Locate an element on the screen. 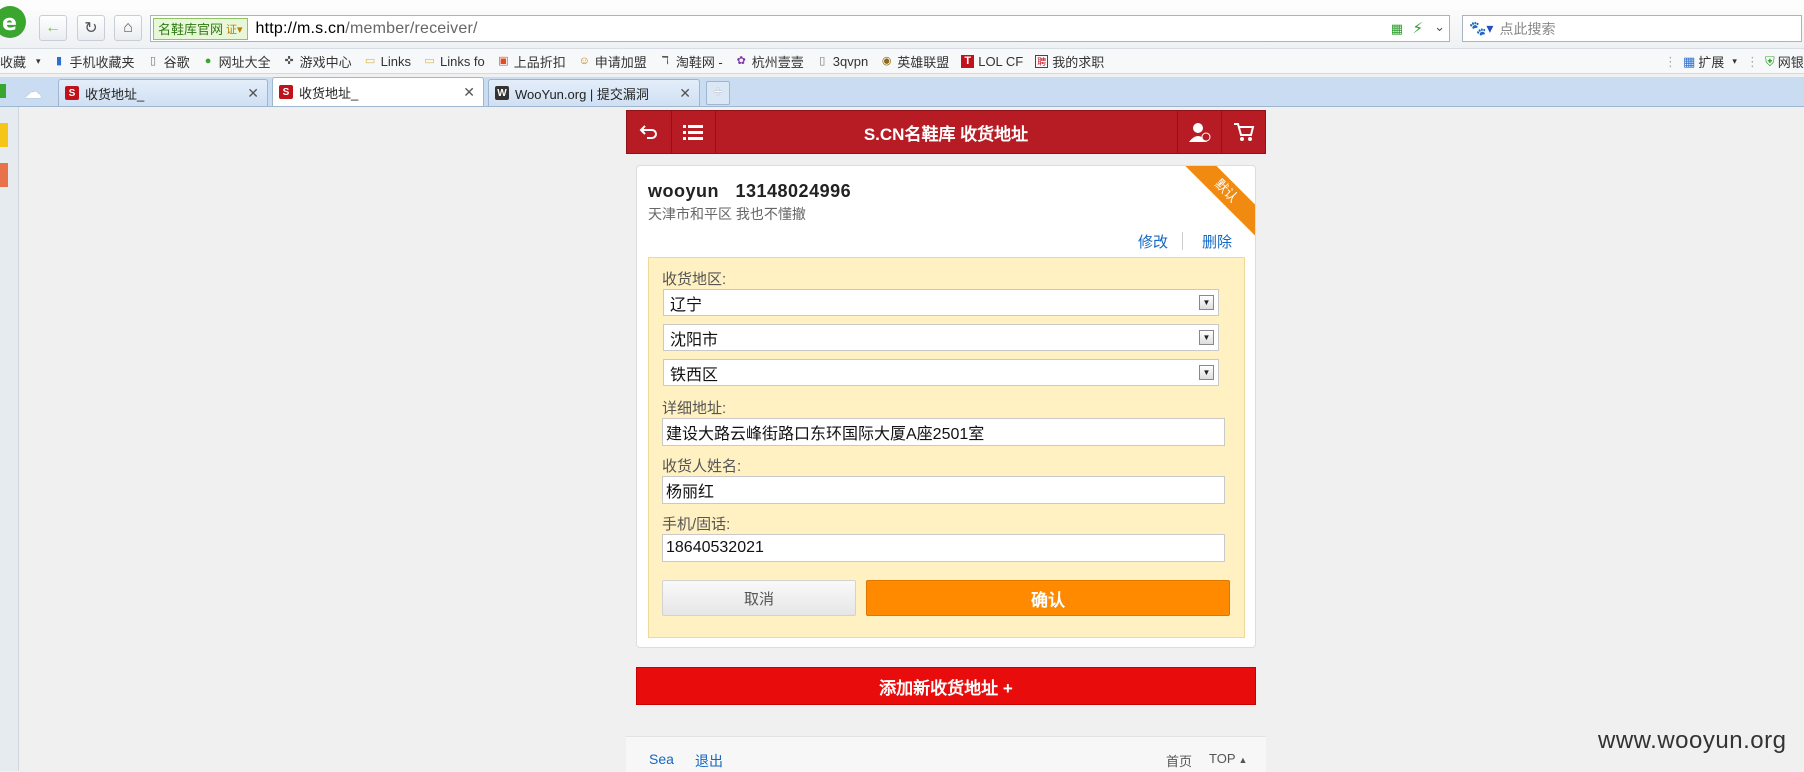 Image resolution: width=1804 pixels, height=772 pixels. delete-link: 删除 is located at coordinates (1217, 241).